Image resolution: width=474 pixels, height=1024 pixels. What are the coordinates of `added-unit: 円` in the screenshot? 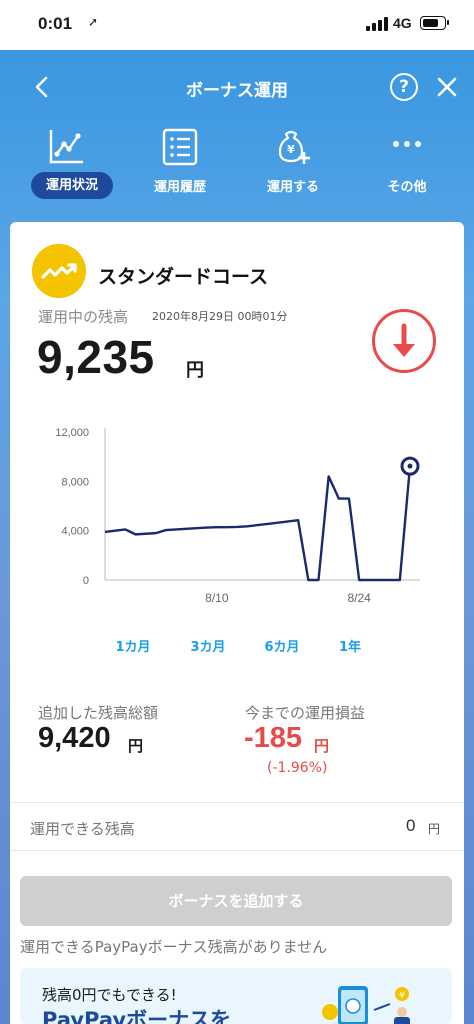 It's located at (136, 746).